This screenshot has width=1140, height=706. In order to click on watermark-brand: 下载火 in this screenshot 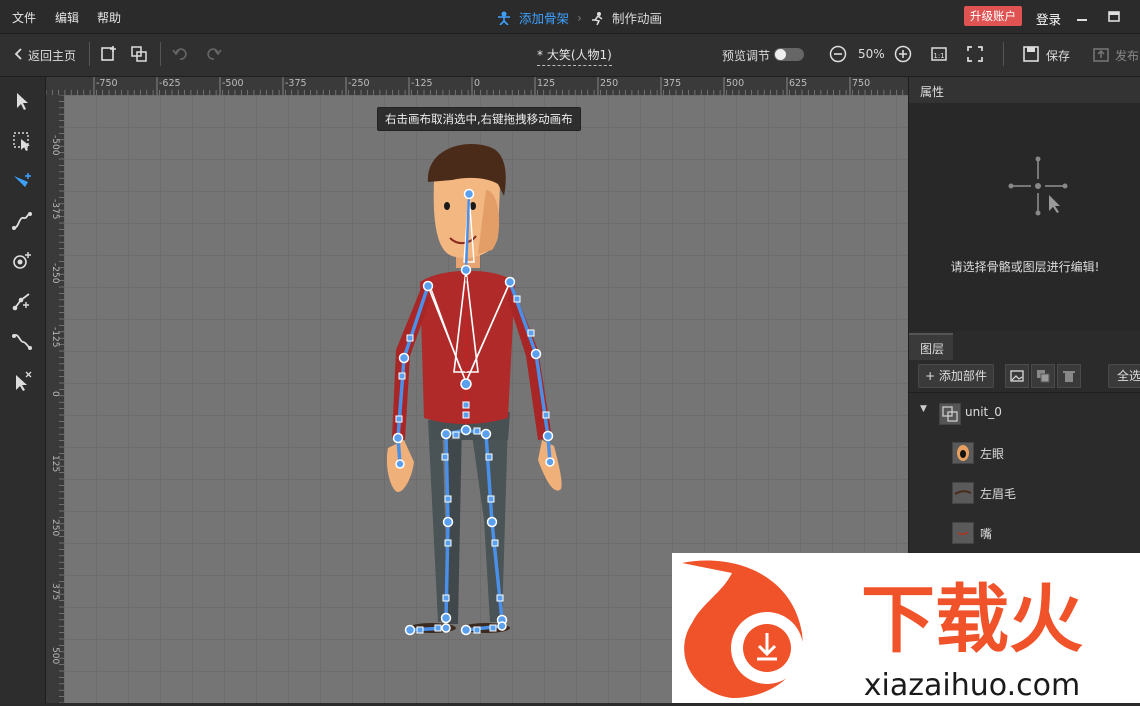, I will do `click(972, 620)`.